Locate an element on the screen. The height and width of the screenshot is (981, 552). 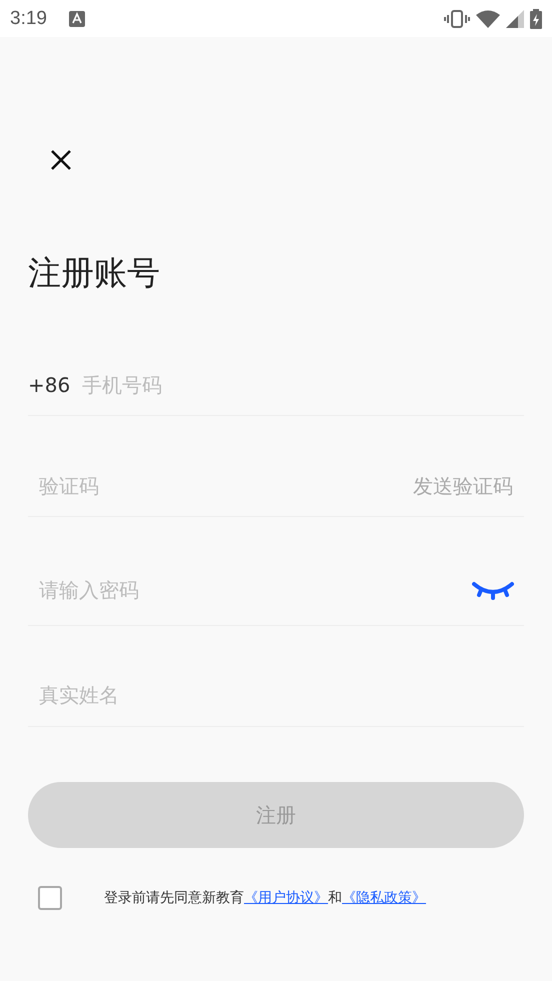
battery-charging-icon is located at coordinates (536, 18).